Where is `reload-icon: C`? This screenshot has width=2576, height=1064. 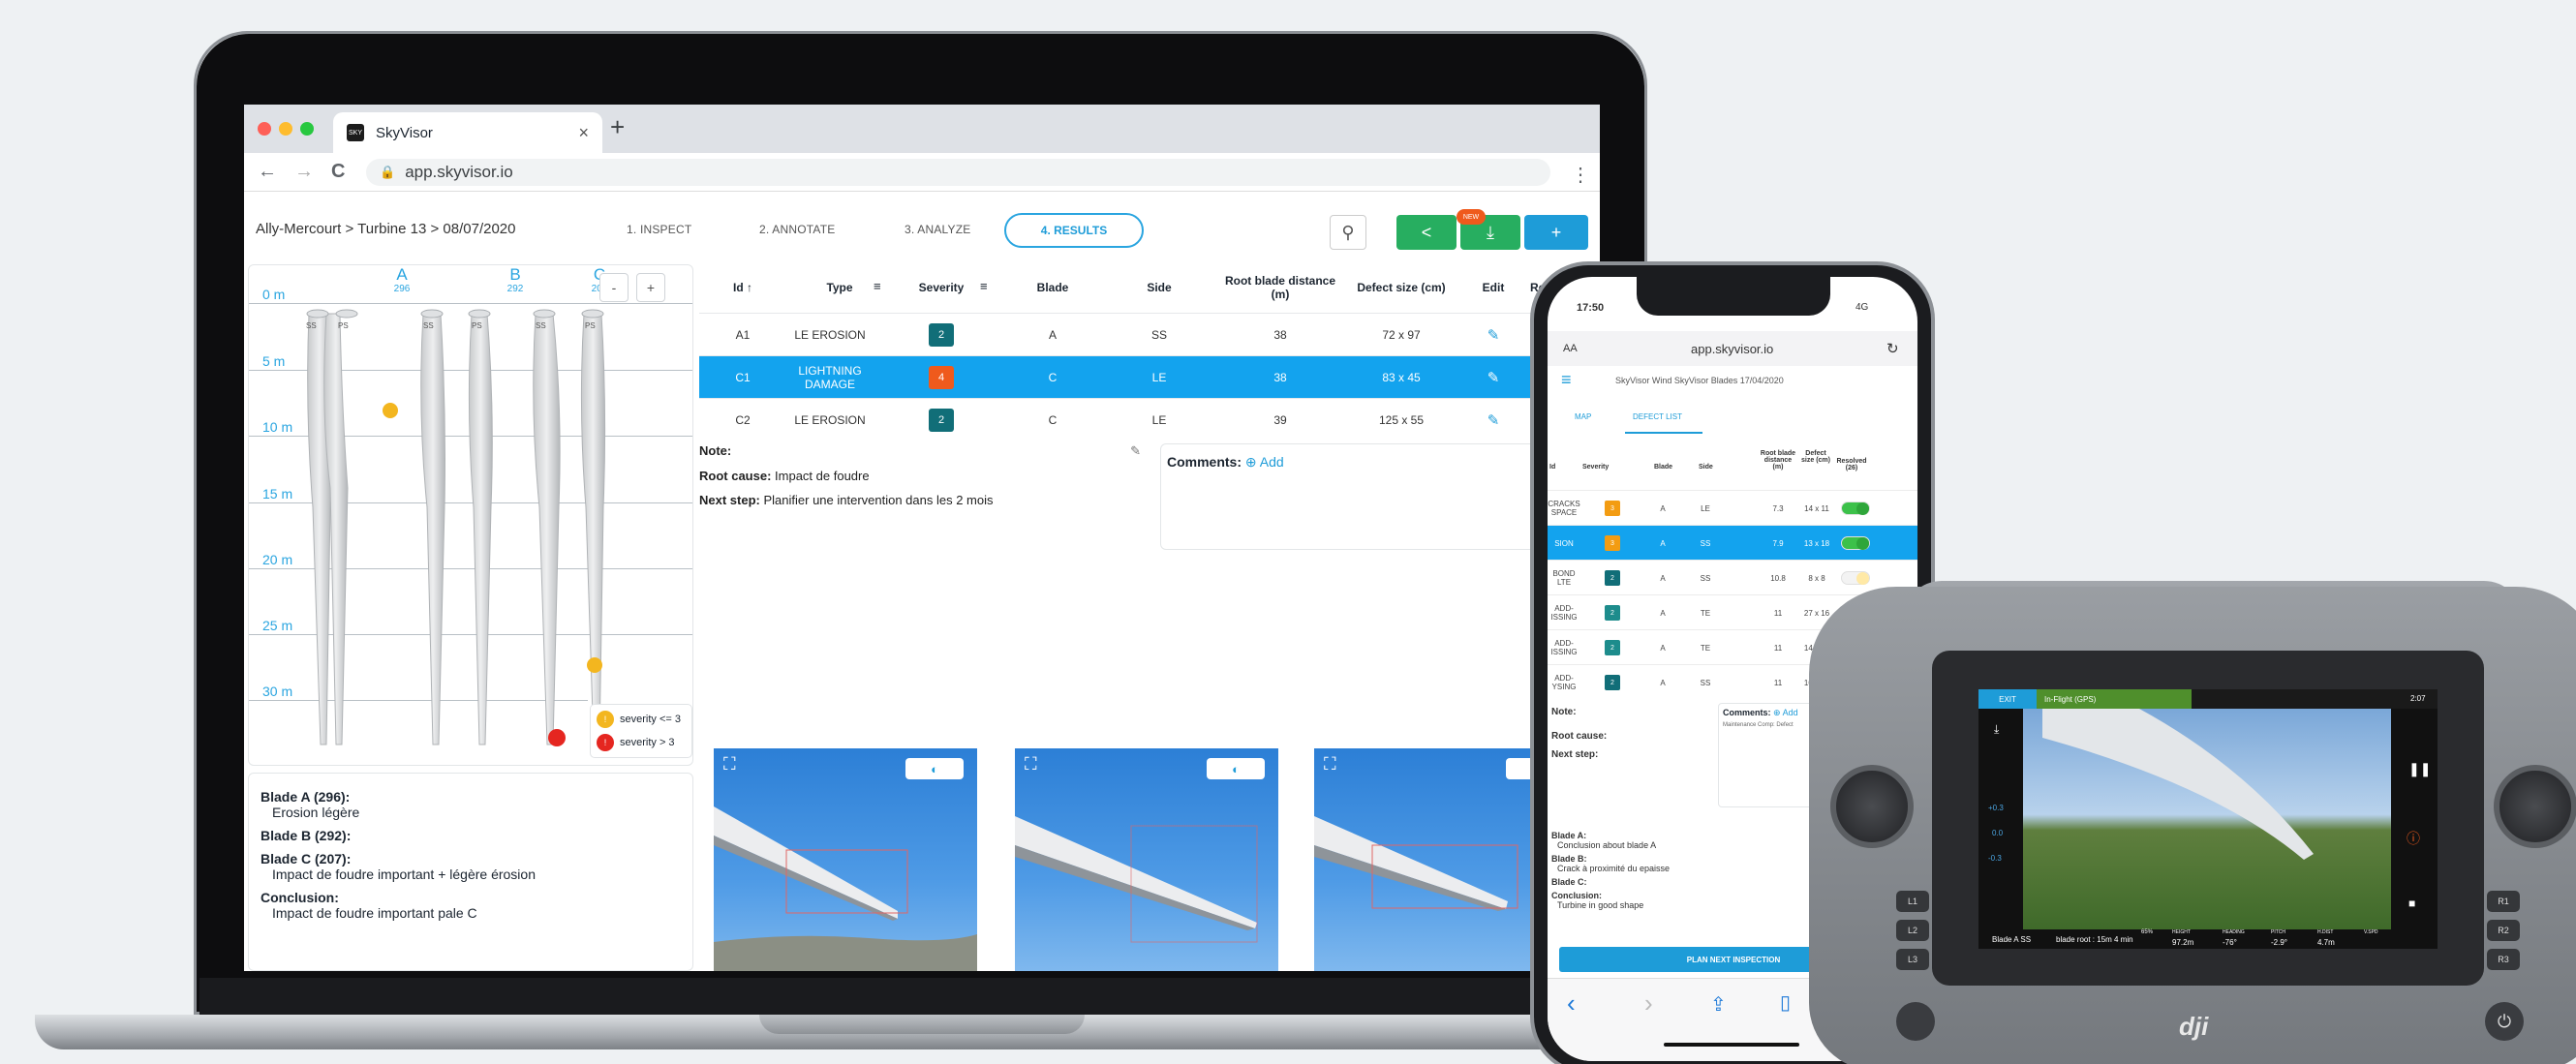
reload-icon: C is located at coordinates (338, 172).